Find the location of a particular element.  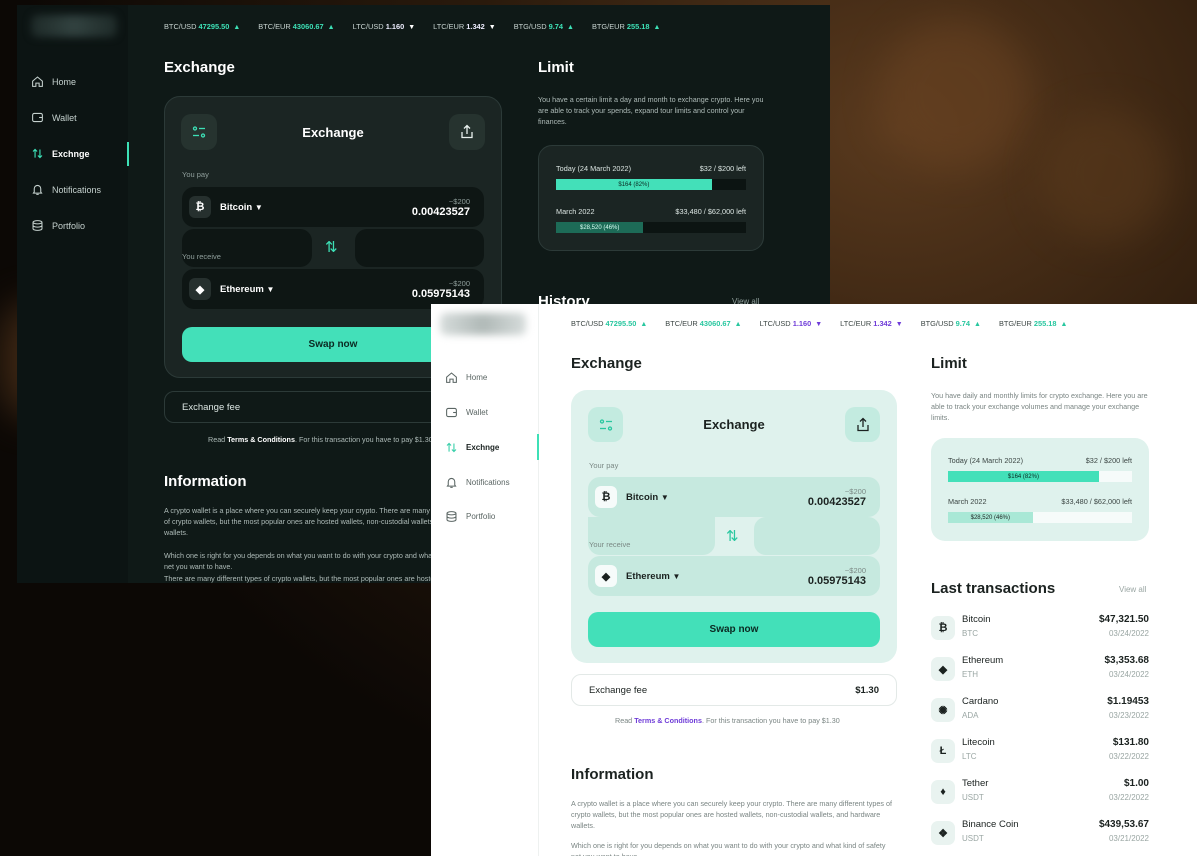

transaction-row: ♦ Tether USDT $1.00 03/22/2022 is located at coordinates (1040, 792).